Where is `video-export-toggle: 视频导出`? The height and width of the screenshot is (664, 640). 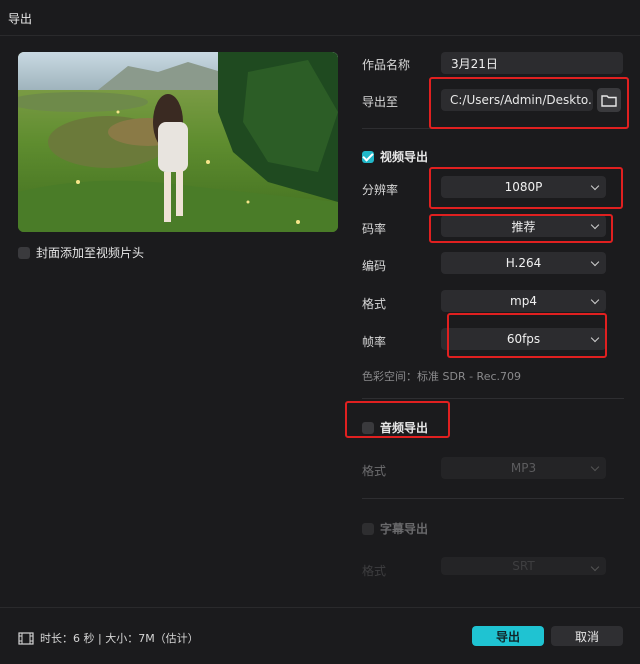
video-export-toggle: 视频导出 is located at coordinates (395, 156).